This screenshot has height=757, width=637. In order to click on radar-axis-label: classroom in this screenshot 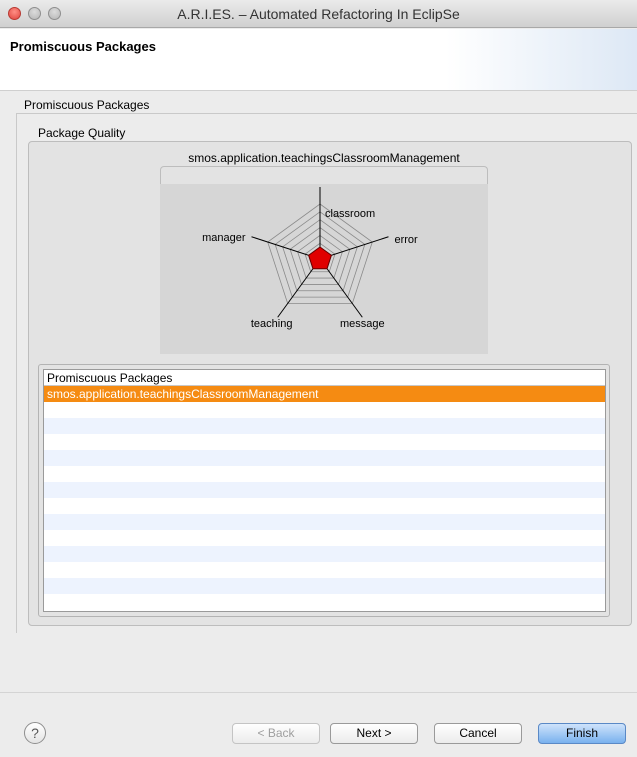, I will do `click(350, 214)`.